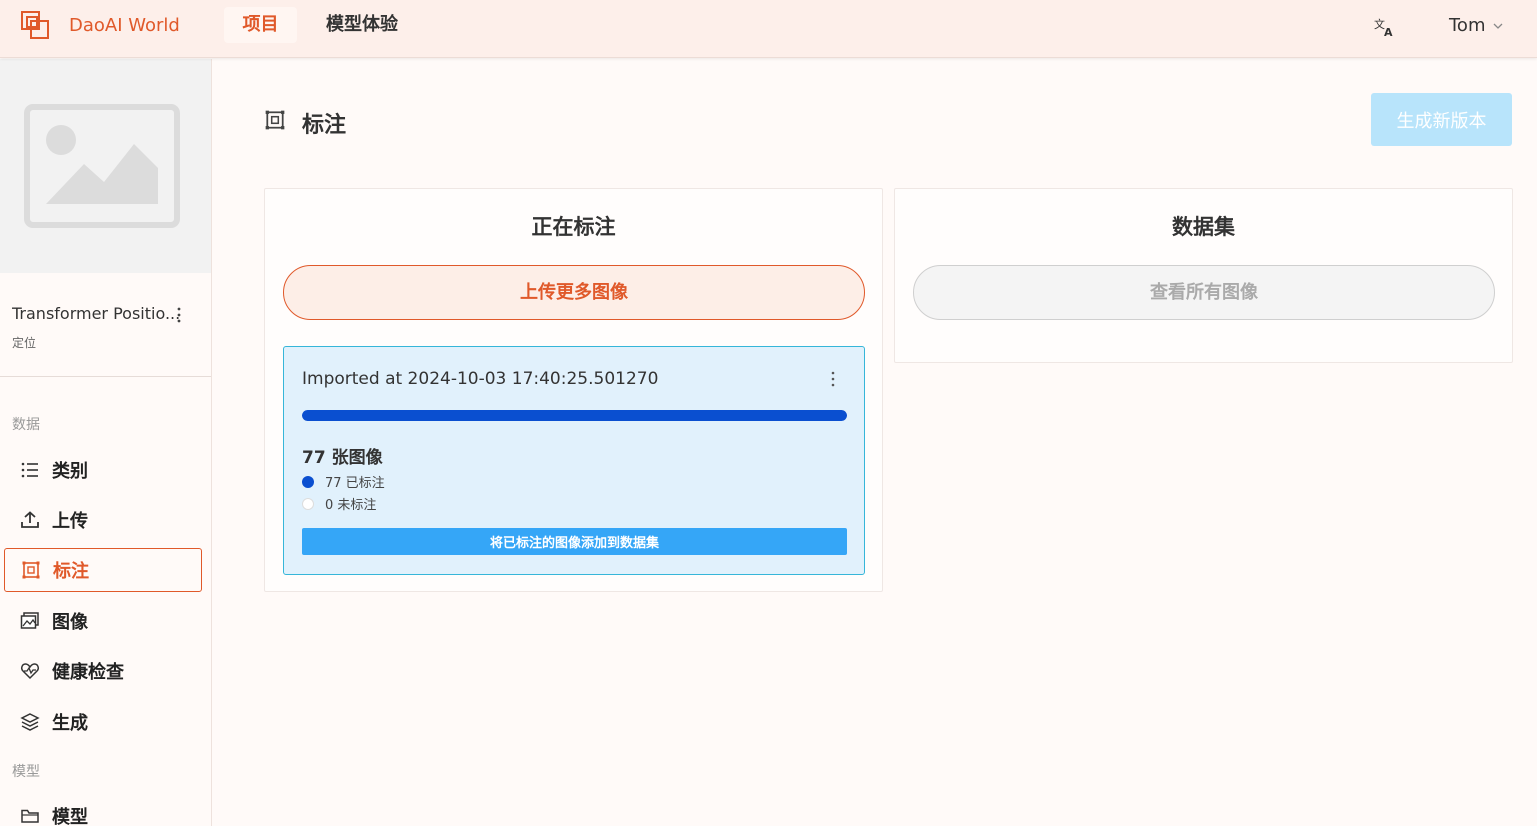  What do you see at coordinates (324, 125) in the screenshot?
I see `page-title: 标注` at bounding box center [324, 125].